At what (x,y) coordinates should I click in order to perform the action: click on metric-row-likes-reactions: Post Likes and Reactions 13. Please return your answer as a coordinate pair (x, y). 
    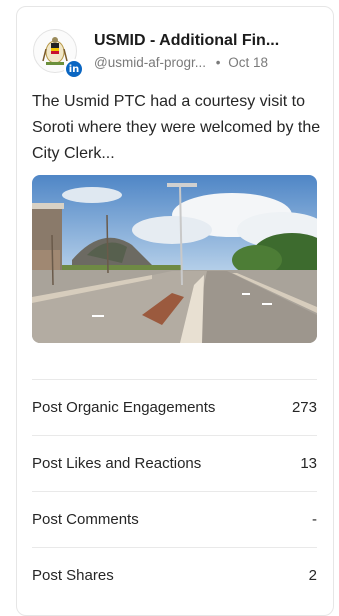
    Looking at the image, I should click on (174, 463).